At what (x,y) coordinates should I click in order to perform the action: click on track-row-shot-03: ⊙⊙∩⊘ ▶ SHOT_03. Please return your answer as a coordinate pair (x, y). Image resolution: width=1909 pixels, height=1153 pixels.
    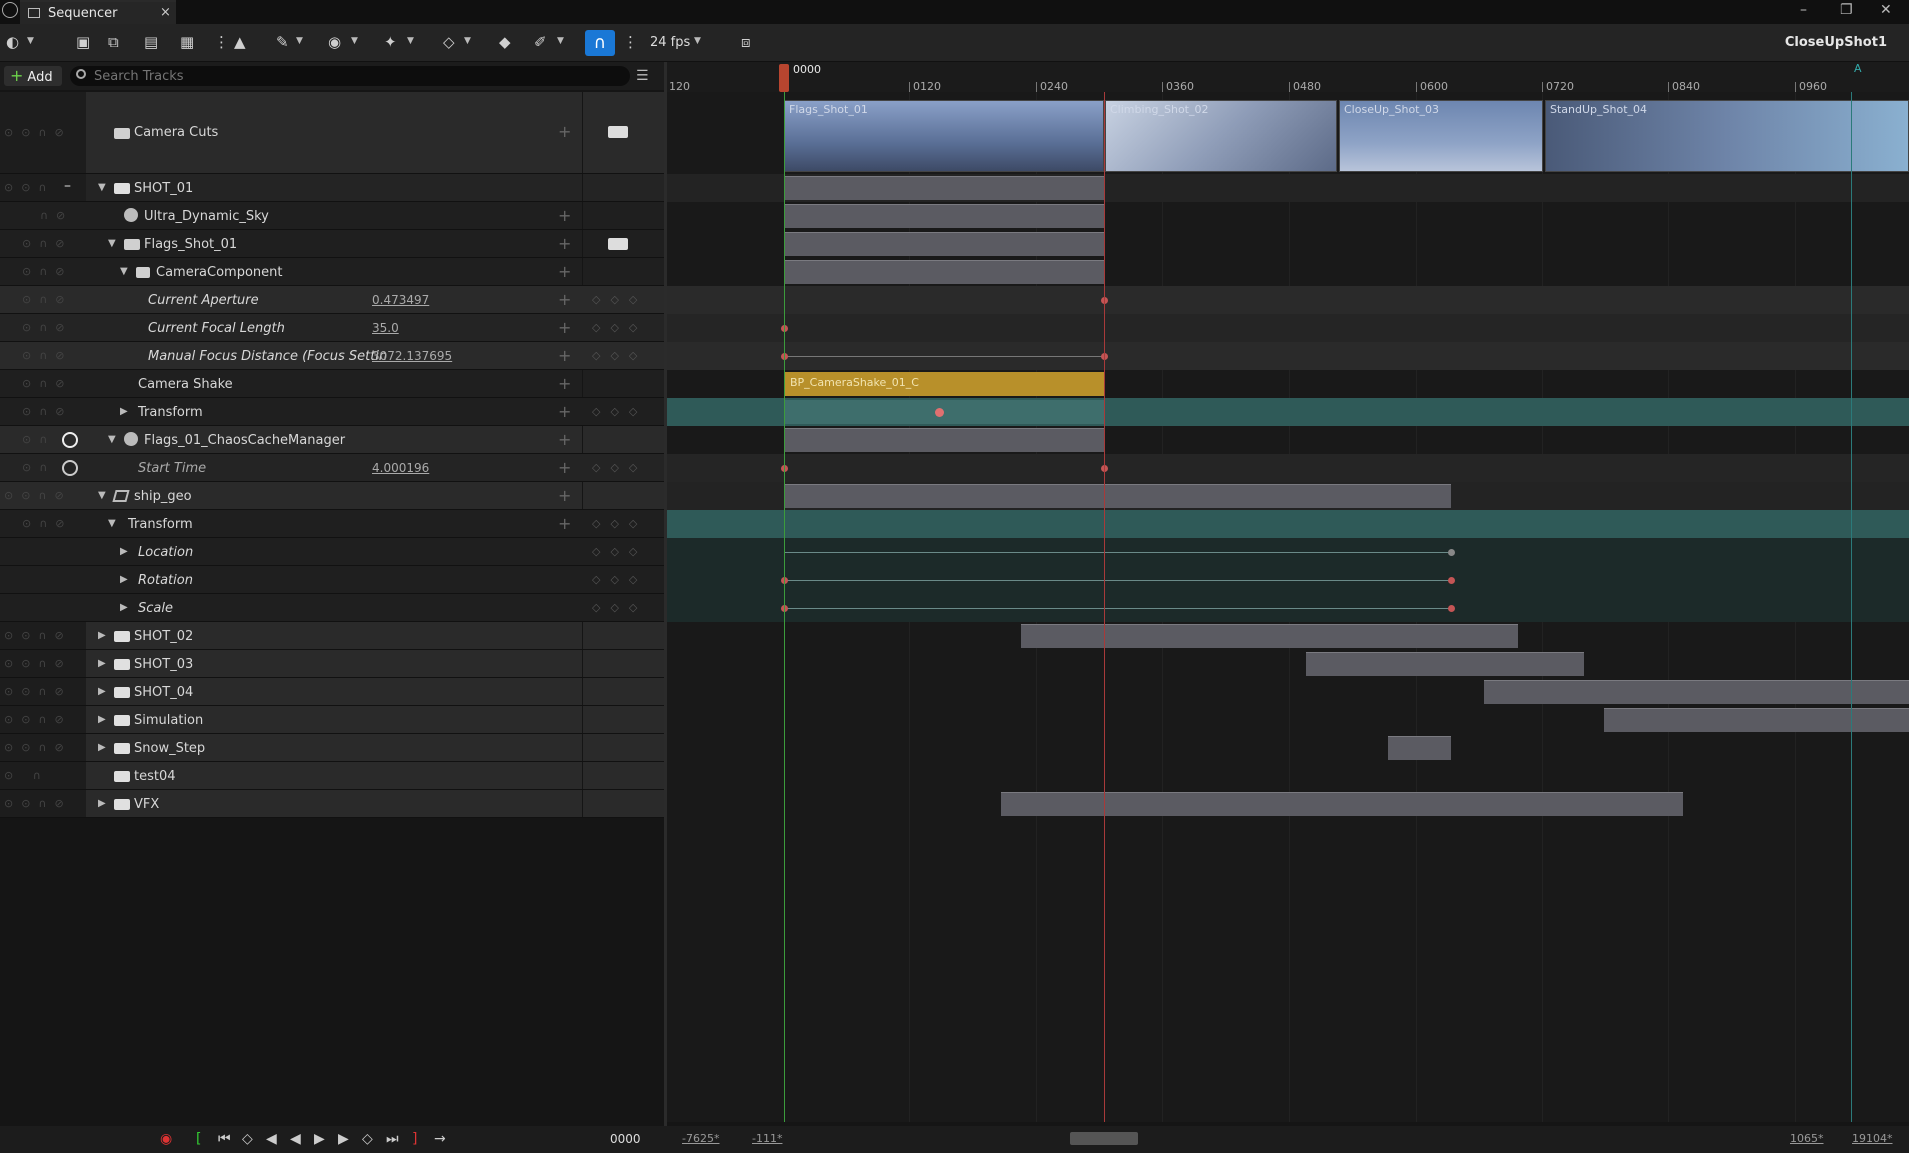
    Looking at the image, I should click on (332, 664).